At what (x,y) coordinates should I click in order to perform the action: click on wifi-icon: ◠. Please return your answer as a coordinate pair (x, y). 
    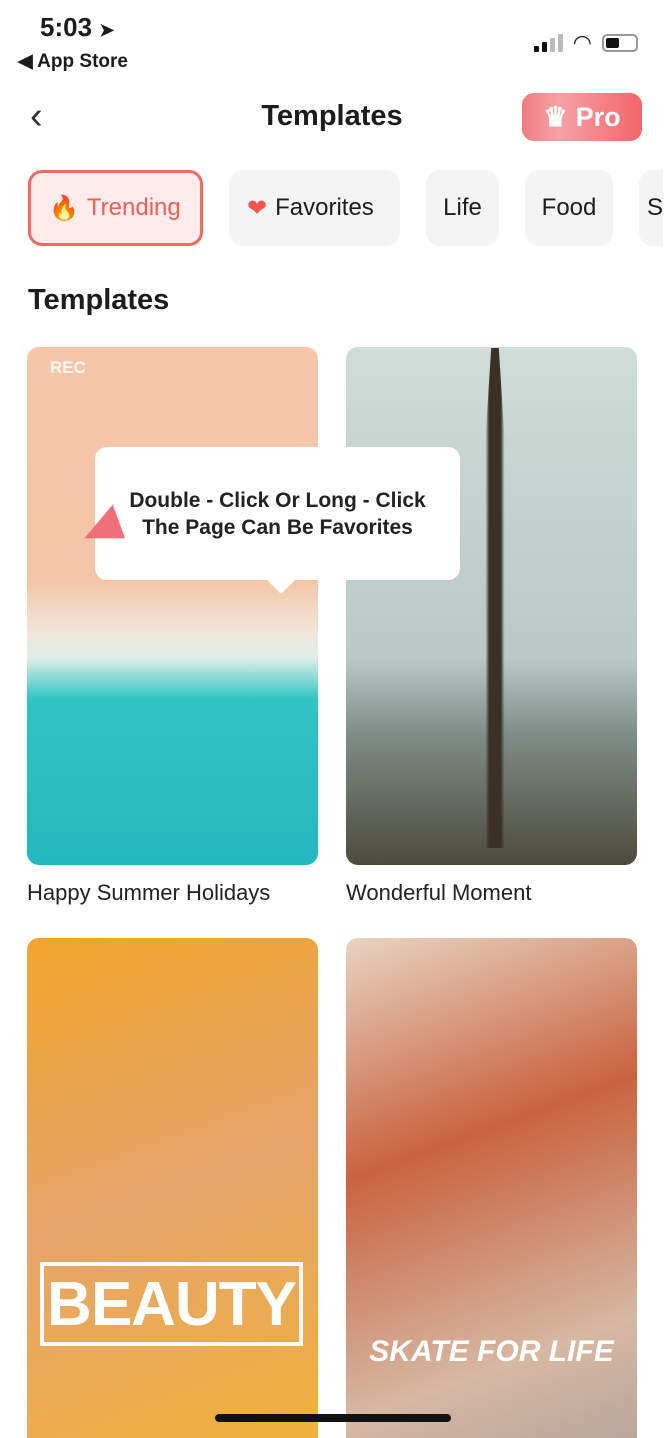
    Looking at the image, I should click on (582, 42).